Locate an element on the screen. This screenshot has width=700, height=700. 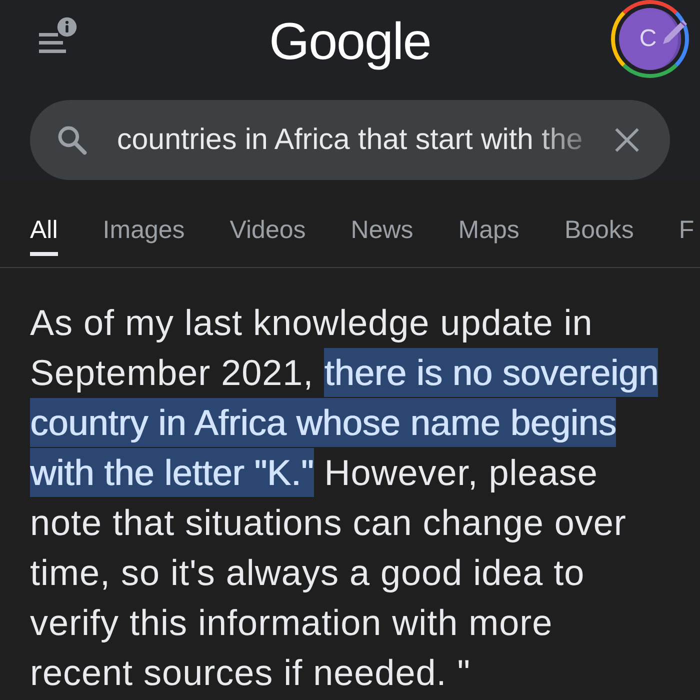
google-logo: Google is located at coordinates (350, 42).